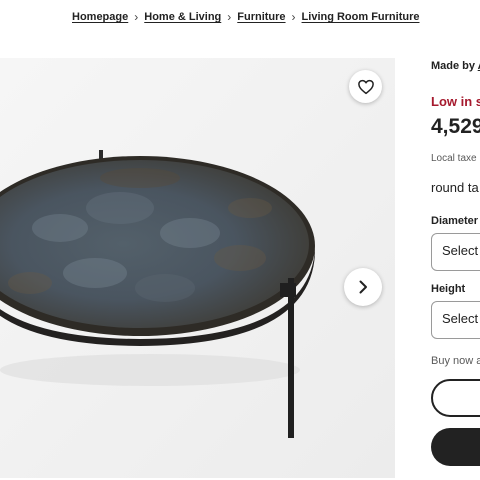 This screenshot has width=480, height=480. Describe the element at coordinates (455, 361) in the screenshot. I see `buy-now-note: Buy now a` at that location.